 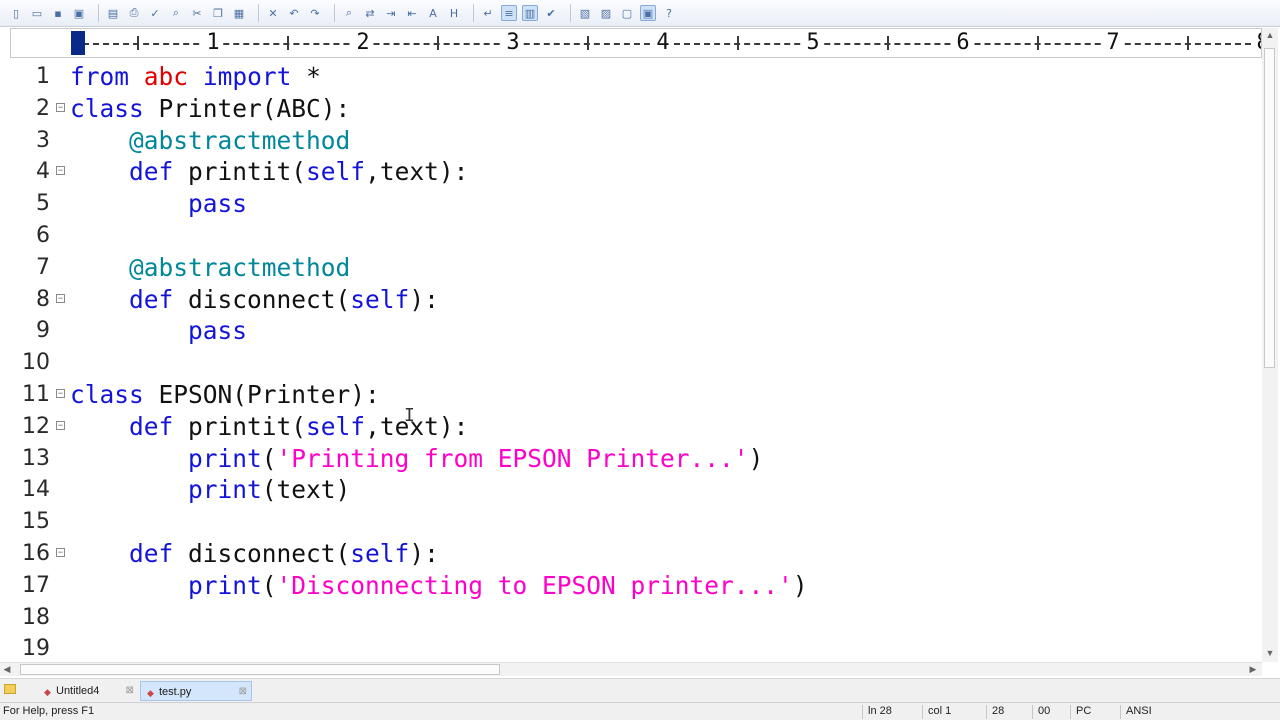 I want to click on code-line: 12− def printit(self,text):, so click(x=636, y=427).